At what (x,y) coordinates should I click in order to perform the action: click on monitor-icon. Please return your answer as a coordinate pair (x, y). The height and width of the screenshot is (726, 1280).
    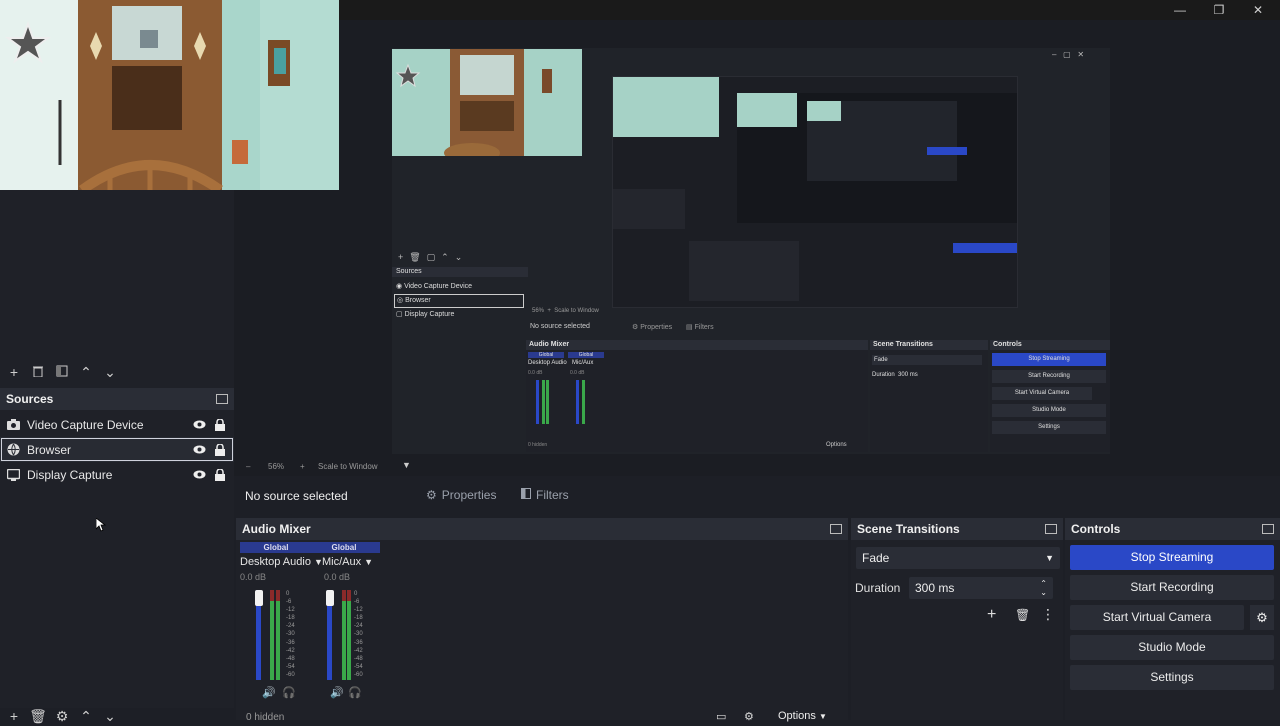
    Looking at the image, I should click on (13, 475).